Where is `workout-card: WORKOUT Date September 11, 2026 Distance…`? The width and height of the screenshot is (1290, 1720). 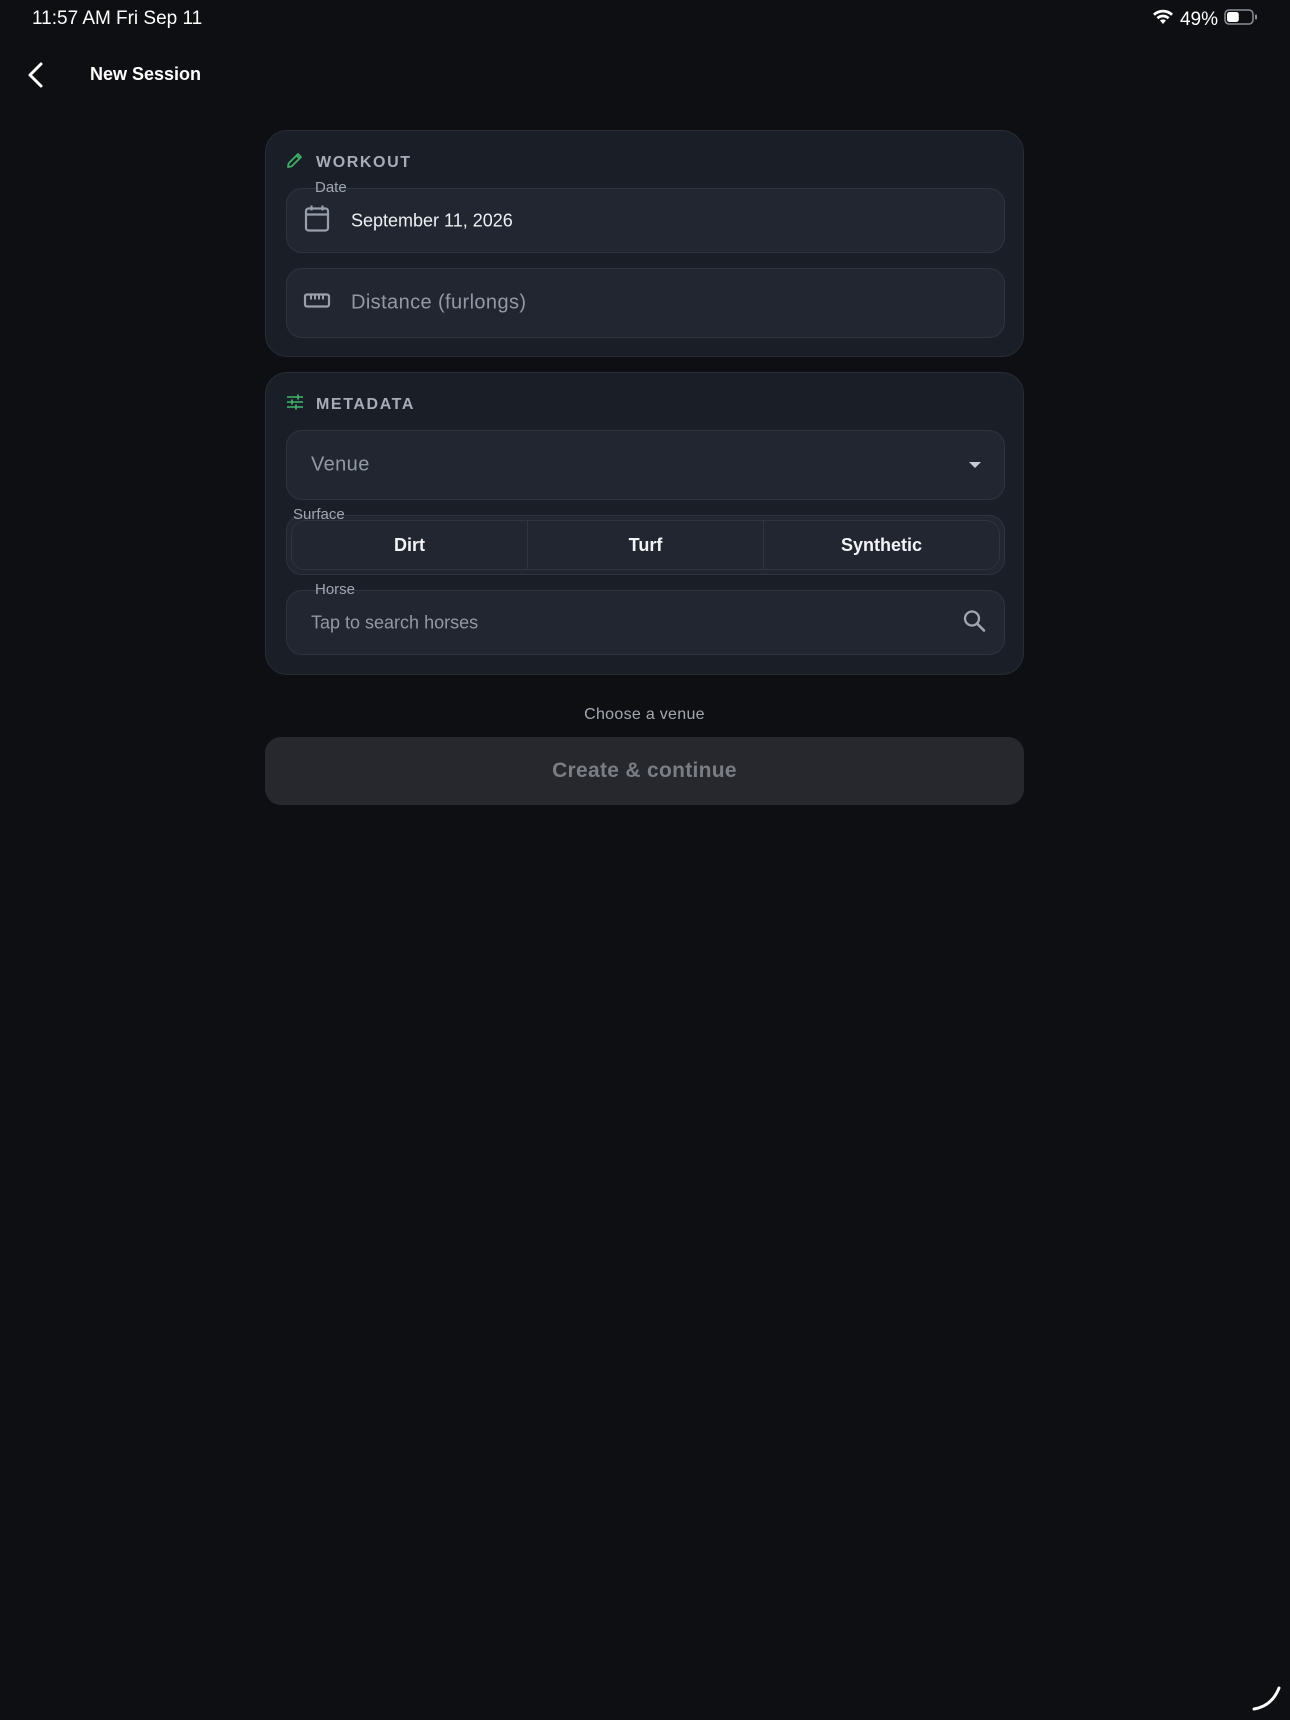 workout-card: WORKOUT Date September 11, 2026 Distance… is located at coordinates (644, 243).